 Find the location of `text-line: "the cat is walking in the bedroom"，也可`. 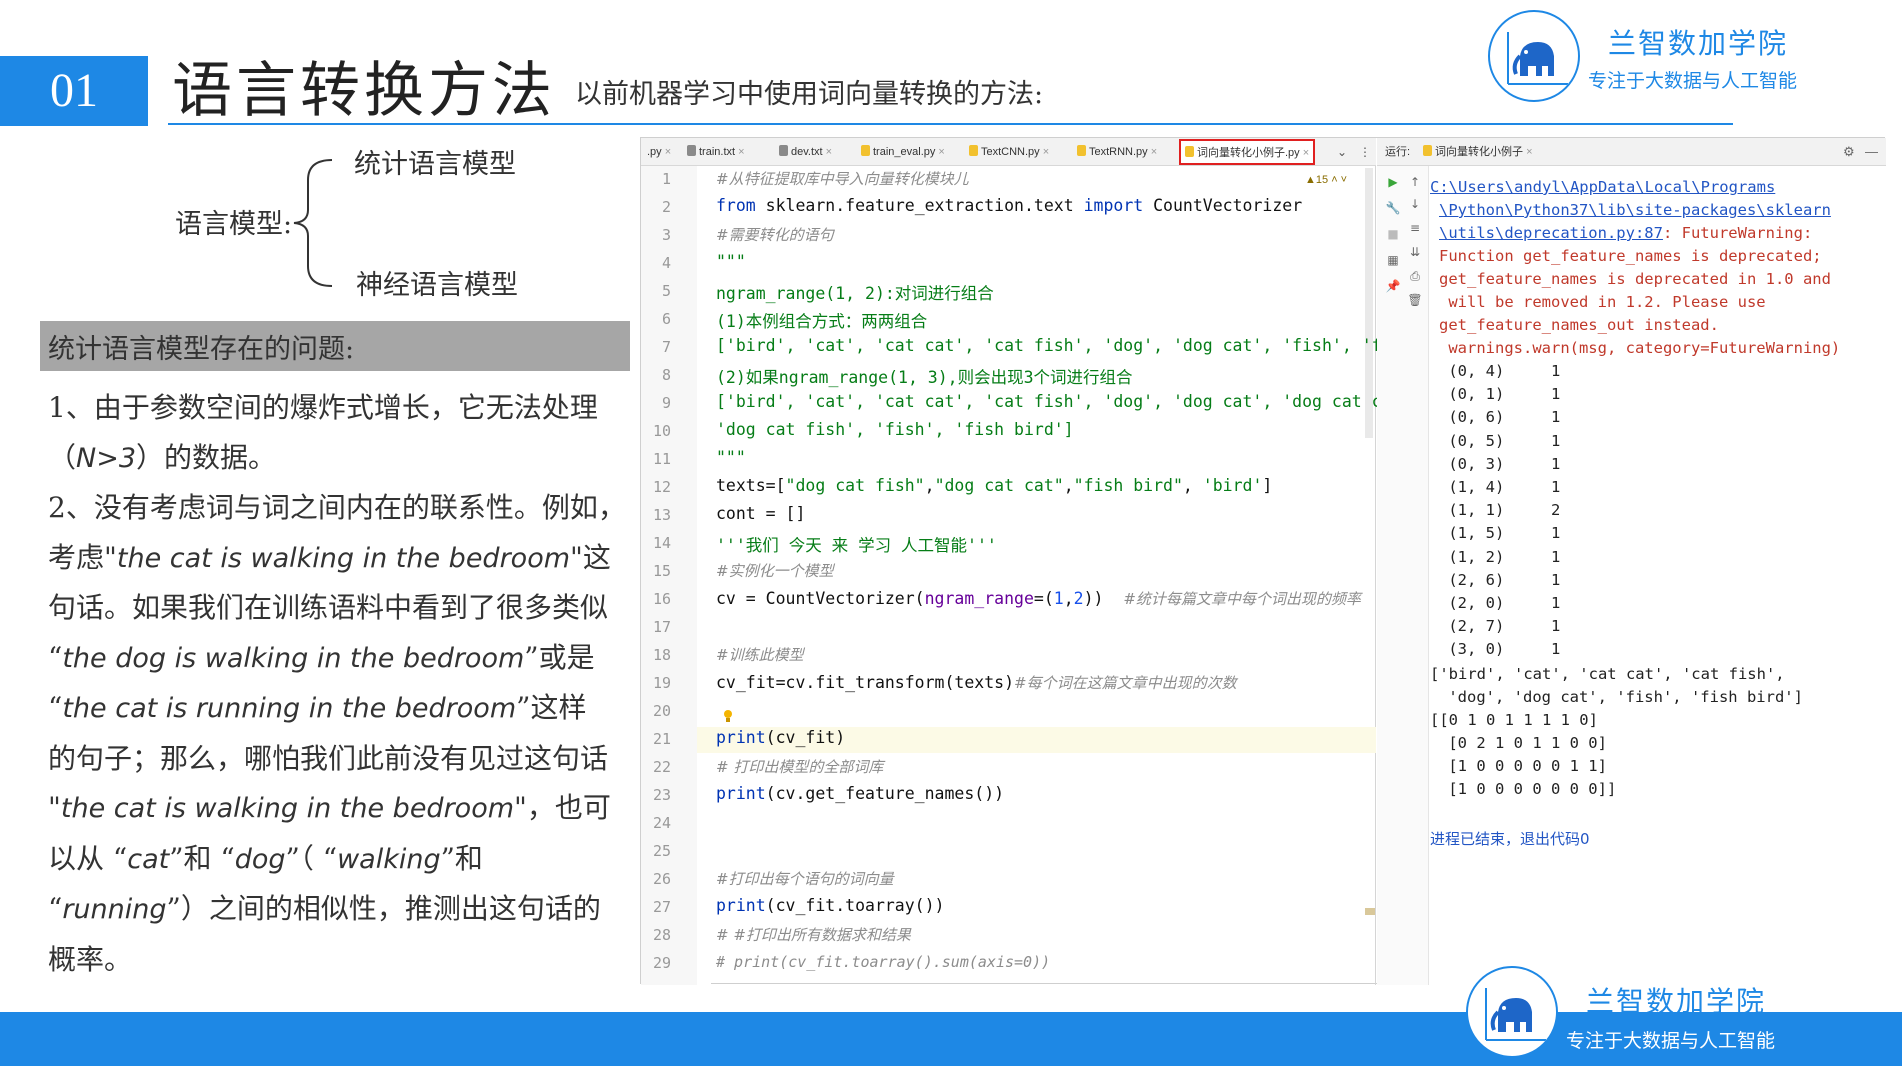

text-line: "the cat is walking in the bedroom"，也可 is located at coordinates (343, 808).